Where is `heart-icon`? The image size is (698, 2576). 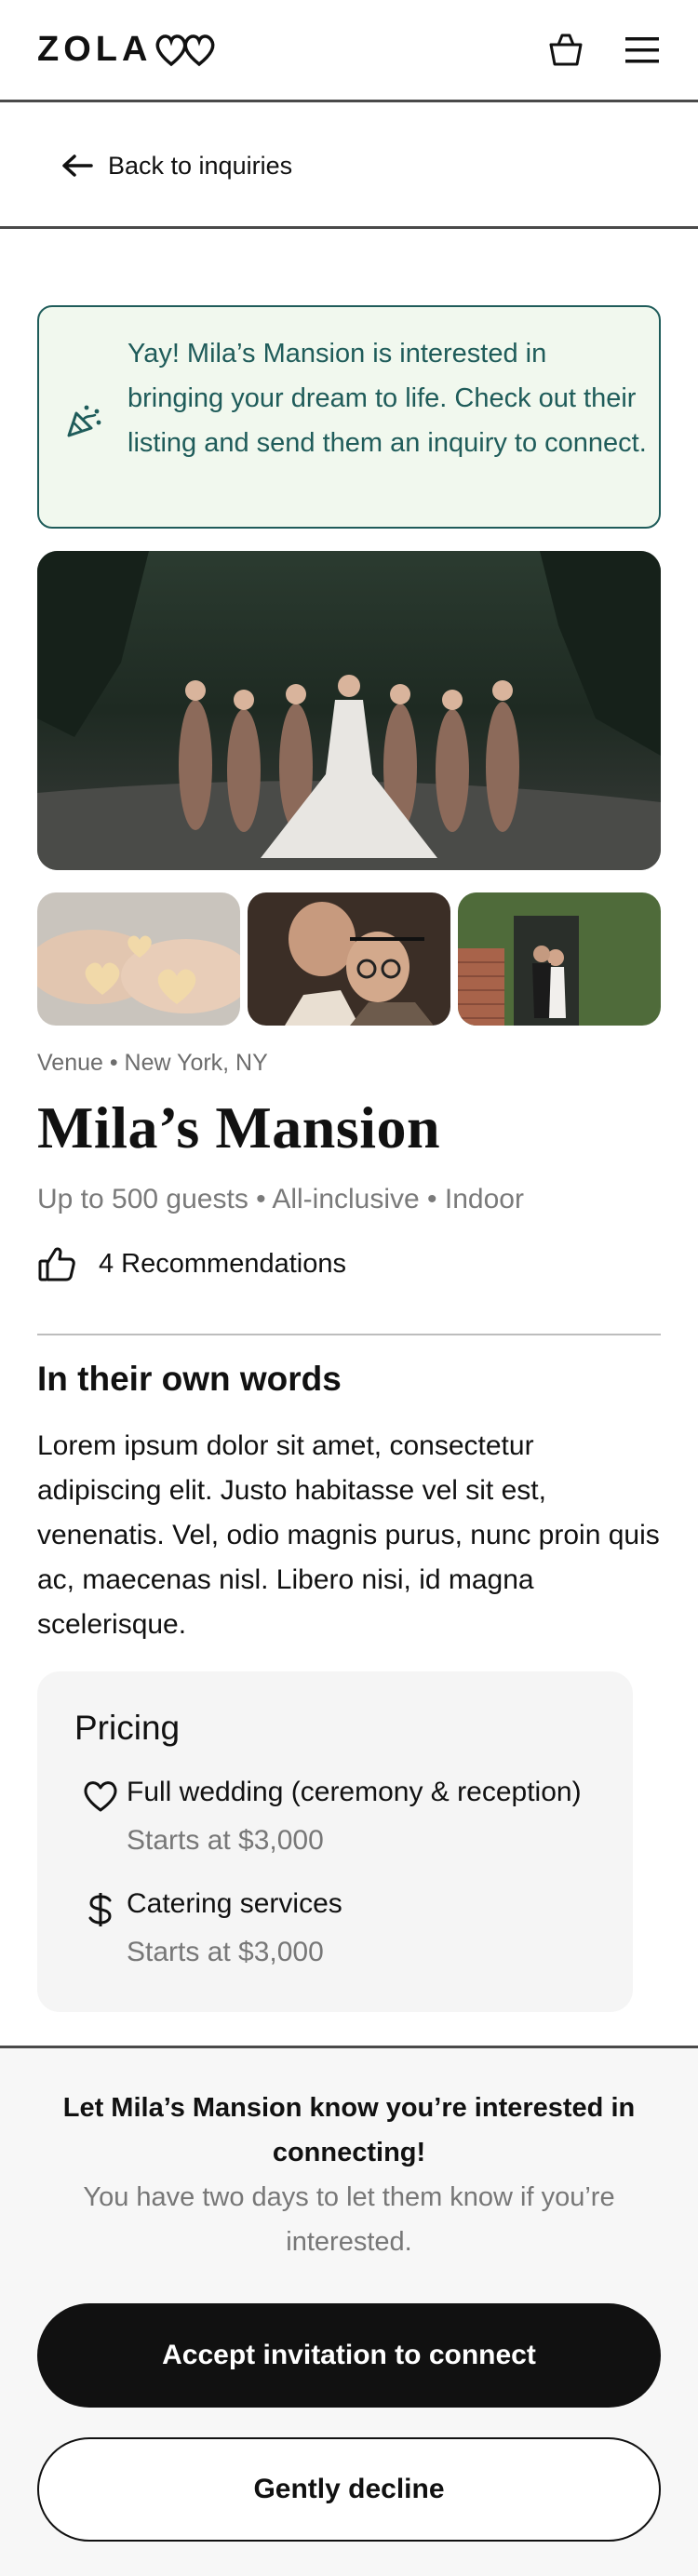 heart-icon is located at coordinates (101, 1796).